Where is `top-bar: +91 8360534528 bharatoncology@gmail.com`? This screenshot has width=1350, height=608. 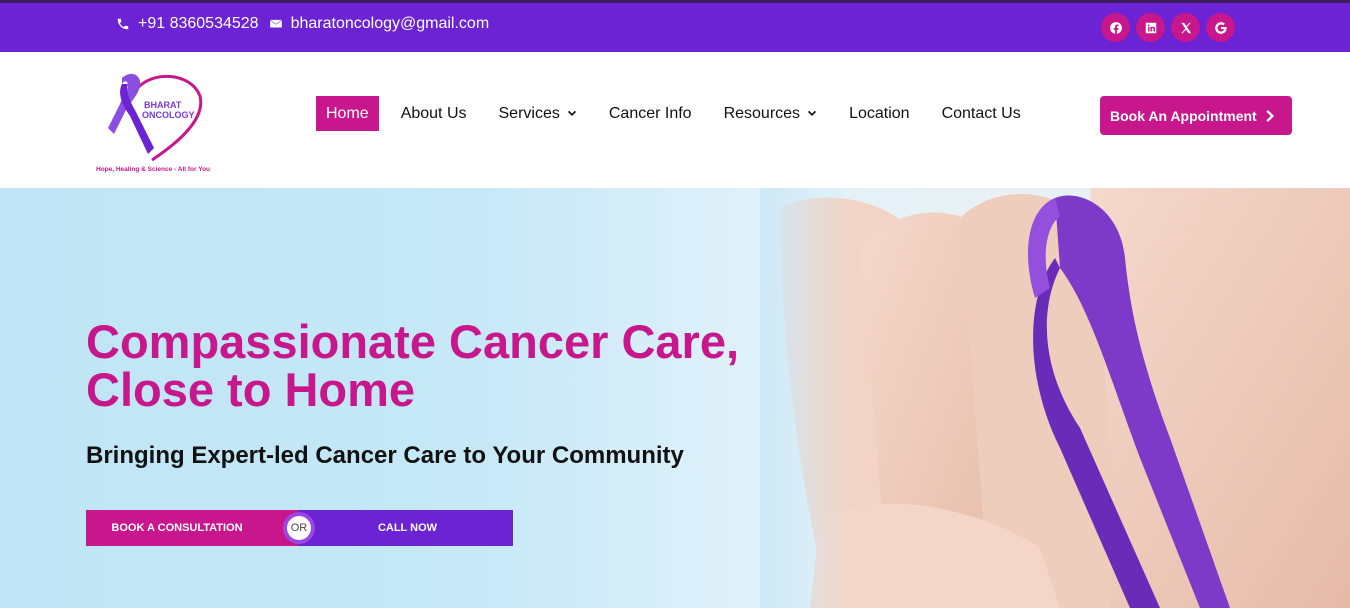 top-bar: +91 8360534528 bharatoncology@gmail.com is located at coordinates (675, 26).